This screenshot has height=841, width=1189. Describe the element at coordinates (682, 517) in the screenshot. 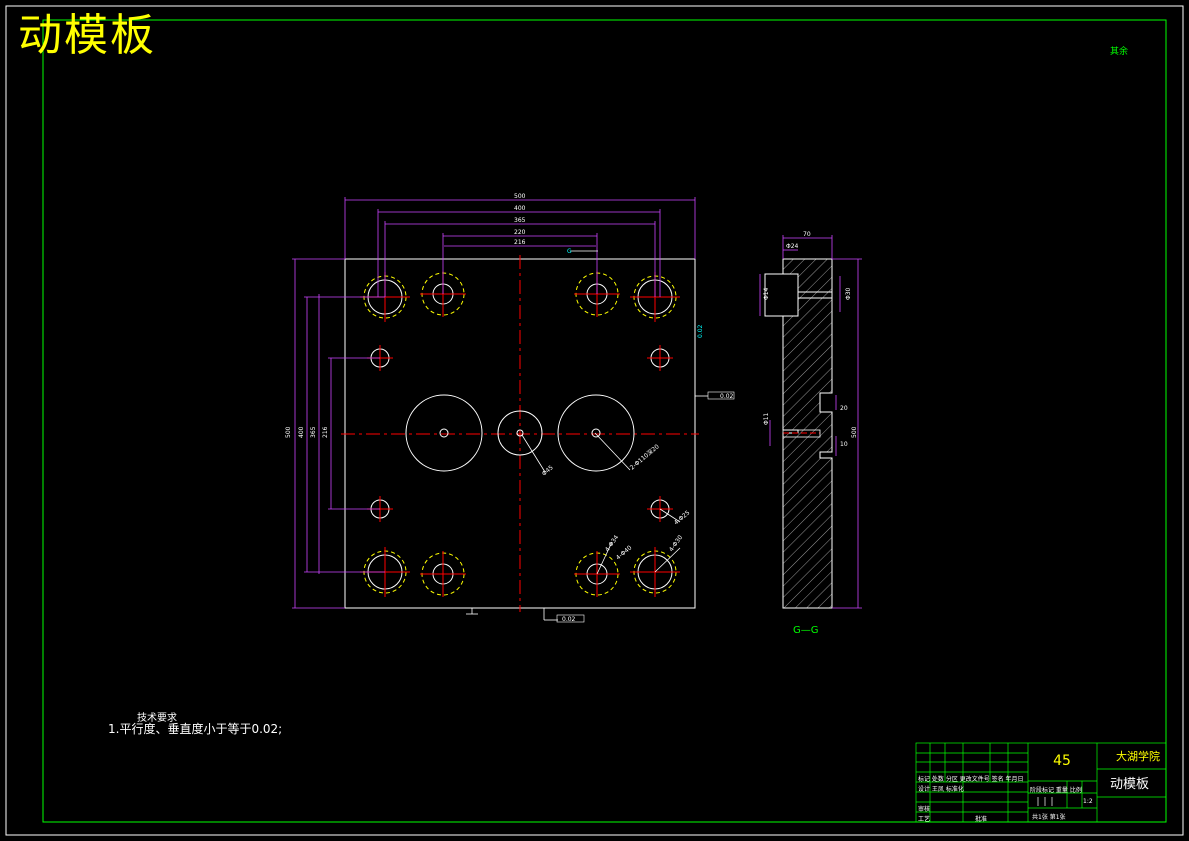

I see `callout-guide-holes: 4-Φ25` at that location.